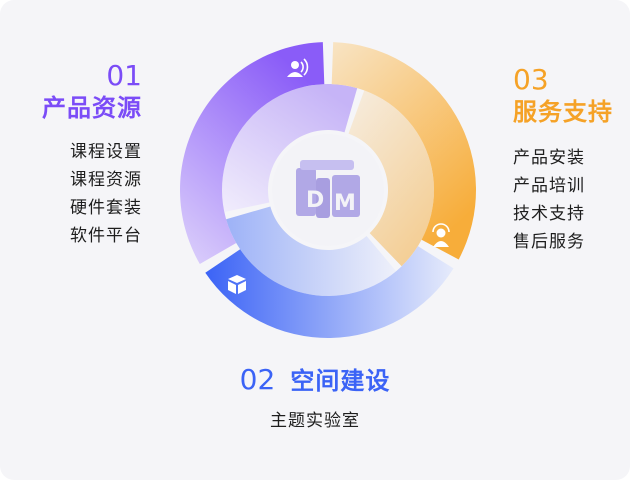  What do you see at coordinates (315, 421) in the screenshot?
I see `list-item: 主题实验室` at bounding box center [315, 421].